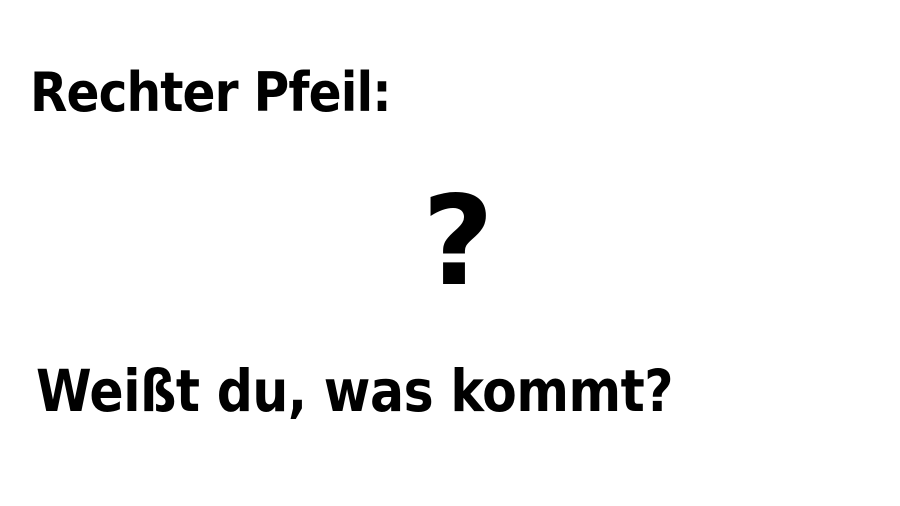  Describe the element at coordinates (458, 242) in the screenshot. I see `question-mark-symbol: ?` at that location.